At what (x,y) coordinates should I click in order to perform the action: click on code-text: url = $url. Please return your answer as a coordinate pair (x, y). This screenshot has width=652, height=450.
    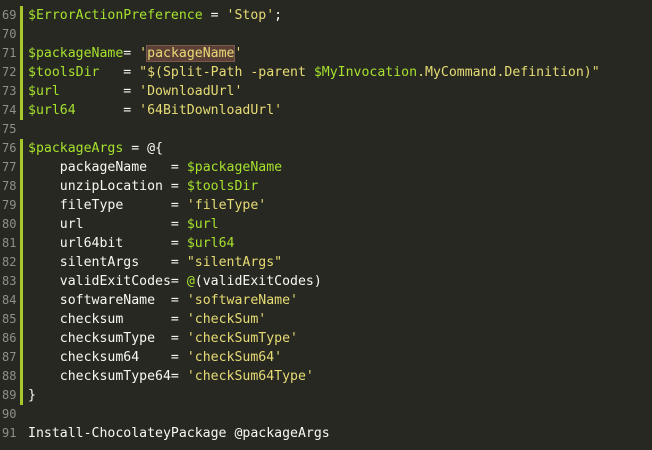
    Looking at the image, I should click on (123, 224).